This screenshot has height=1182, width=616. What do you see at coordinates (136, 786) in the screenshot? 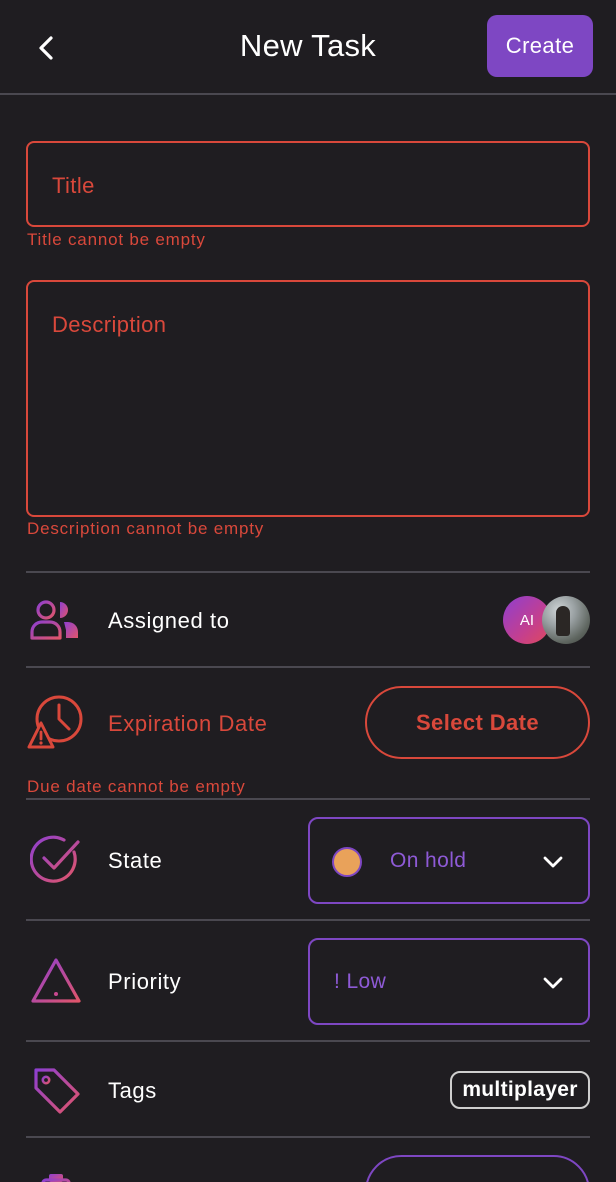
I see `due-date-error: Due date cannot be empty` at bounding box center [136, 786].